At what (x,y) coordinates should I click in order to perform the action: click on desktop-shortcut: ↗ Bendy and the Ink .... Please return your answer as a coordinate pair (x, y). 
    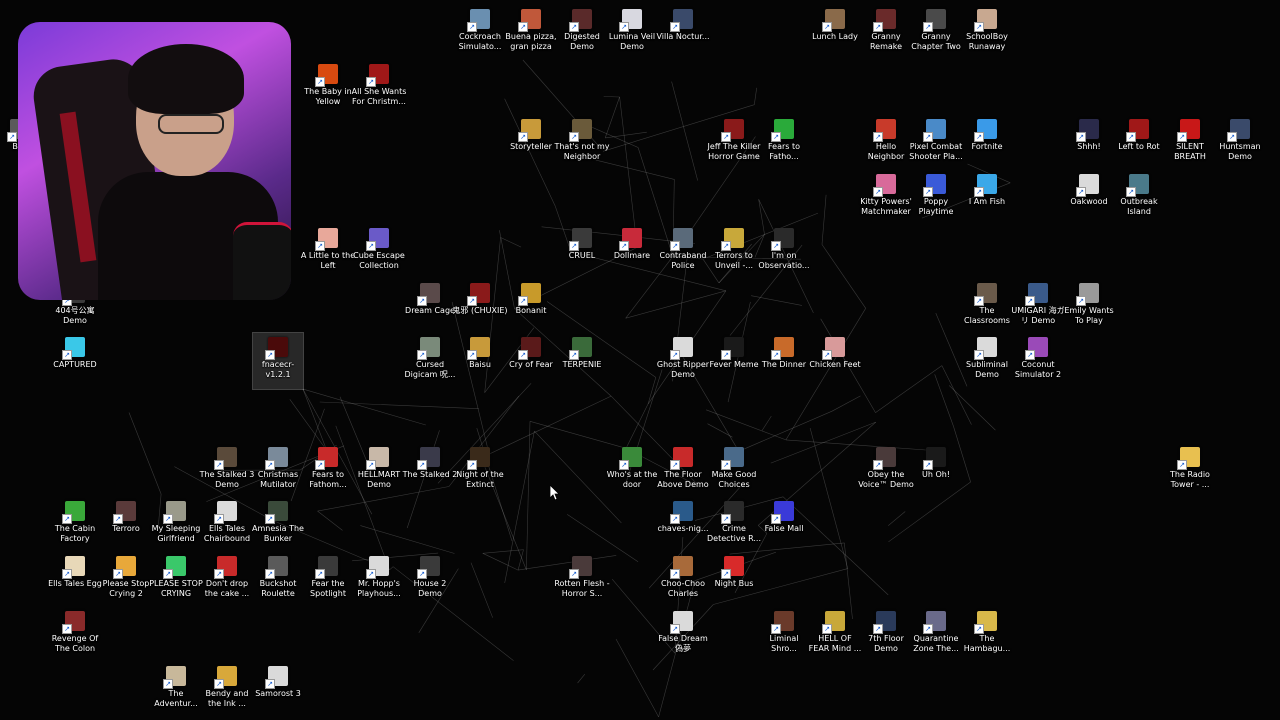
    Looking at the image, I should click on (227, 690).